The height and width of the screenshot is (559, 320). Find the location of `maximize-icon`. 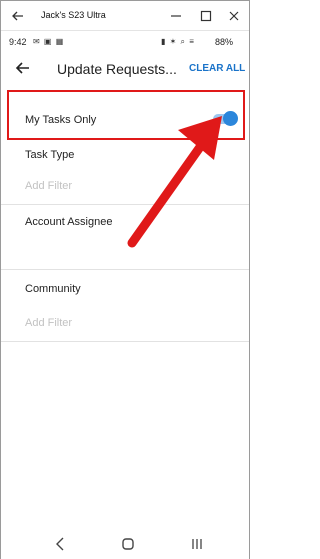

maximize-icon is located at coordinates (206, 16).